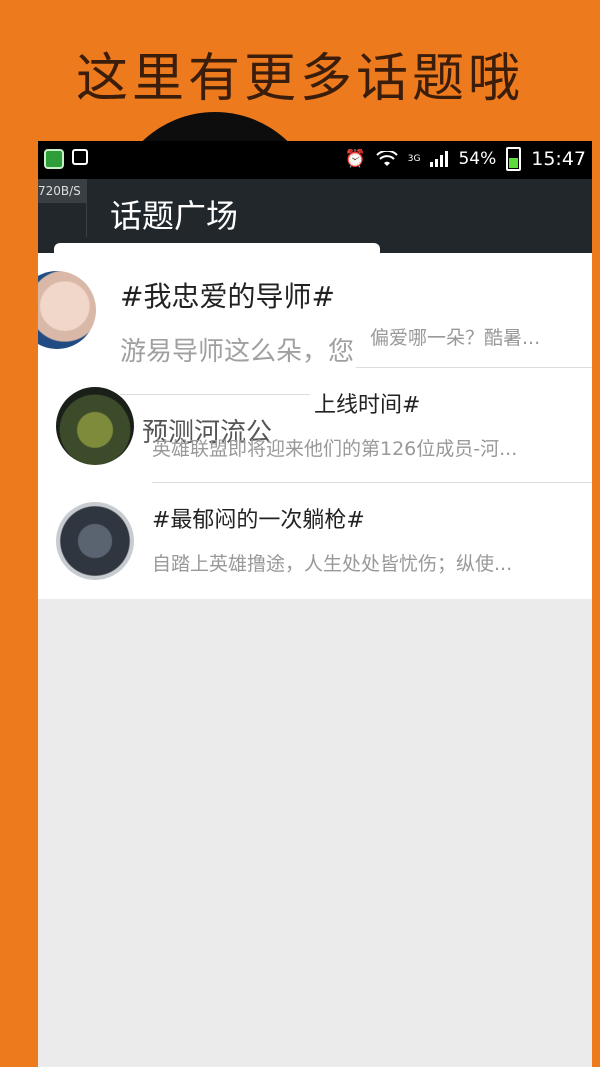 Image resolution: width=600 pixels, height=1067 pixels. Describe the element at coordinates (558, 159) in the screenshot. I see `clock: 15:47` at that location.